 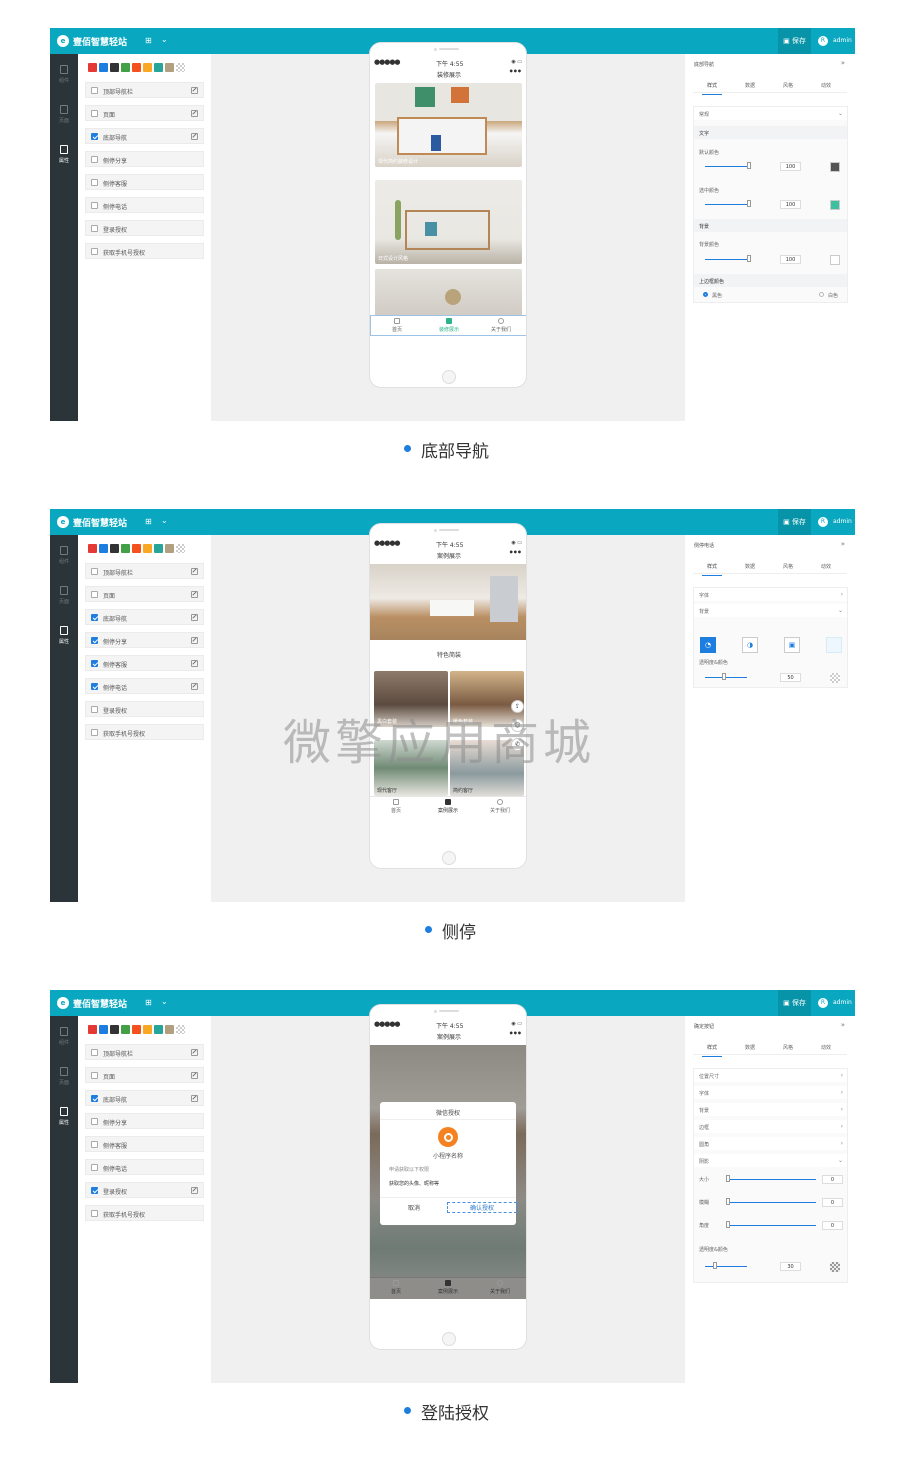 What do you see at coordinates (832, 1225) in the screenshot?
I see `shadow-angle-value: 0` at bounding box center [832, 1225].